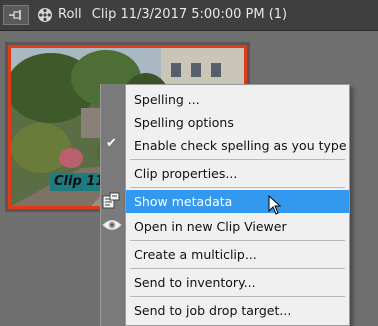  Describe the element at coordinates (237, 145) in the screenshot. I see `menu-item-enable-check-spelling: Enable check spelling as you type` at that location.